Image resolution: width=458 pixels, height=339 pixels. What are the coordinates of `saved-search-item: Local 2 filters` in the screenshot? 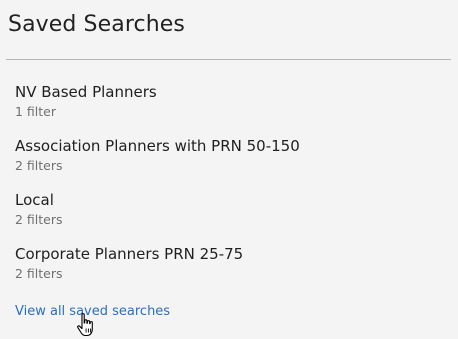 It's located at (230, 217).